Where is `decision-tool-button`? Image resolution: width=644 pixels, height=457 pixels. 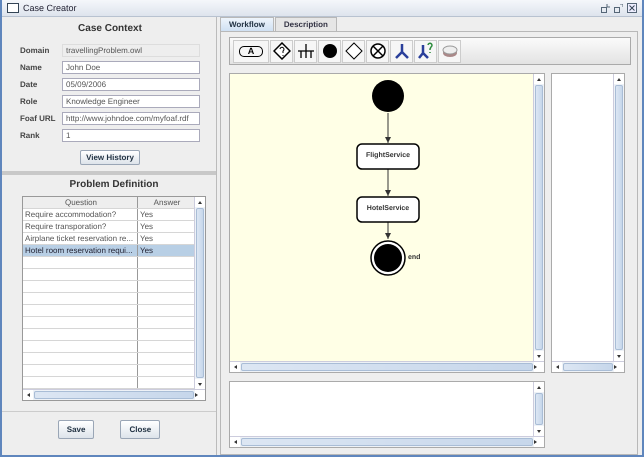 decision-tool-button is located at coordinates (281, 51).